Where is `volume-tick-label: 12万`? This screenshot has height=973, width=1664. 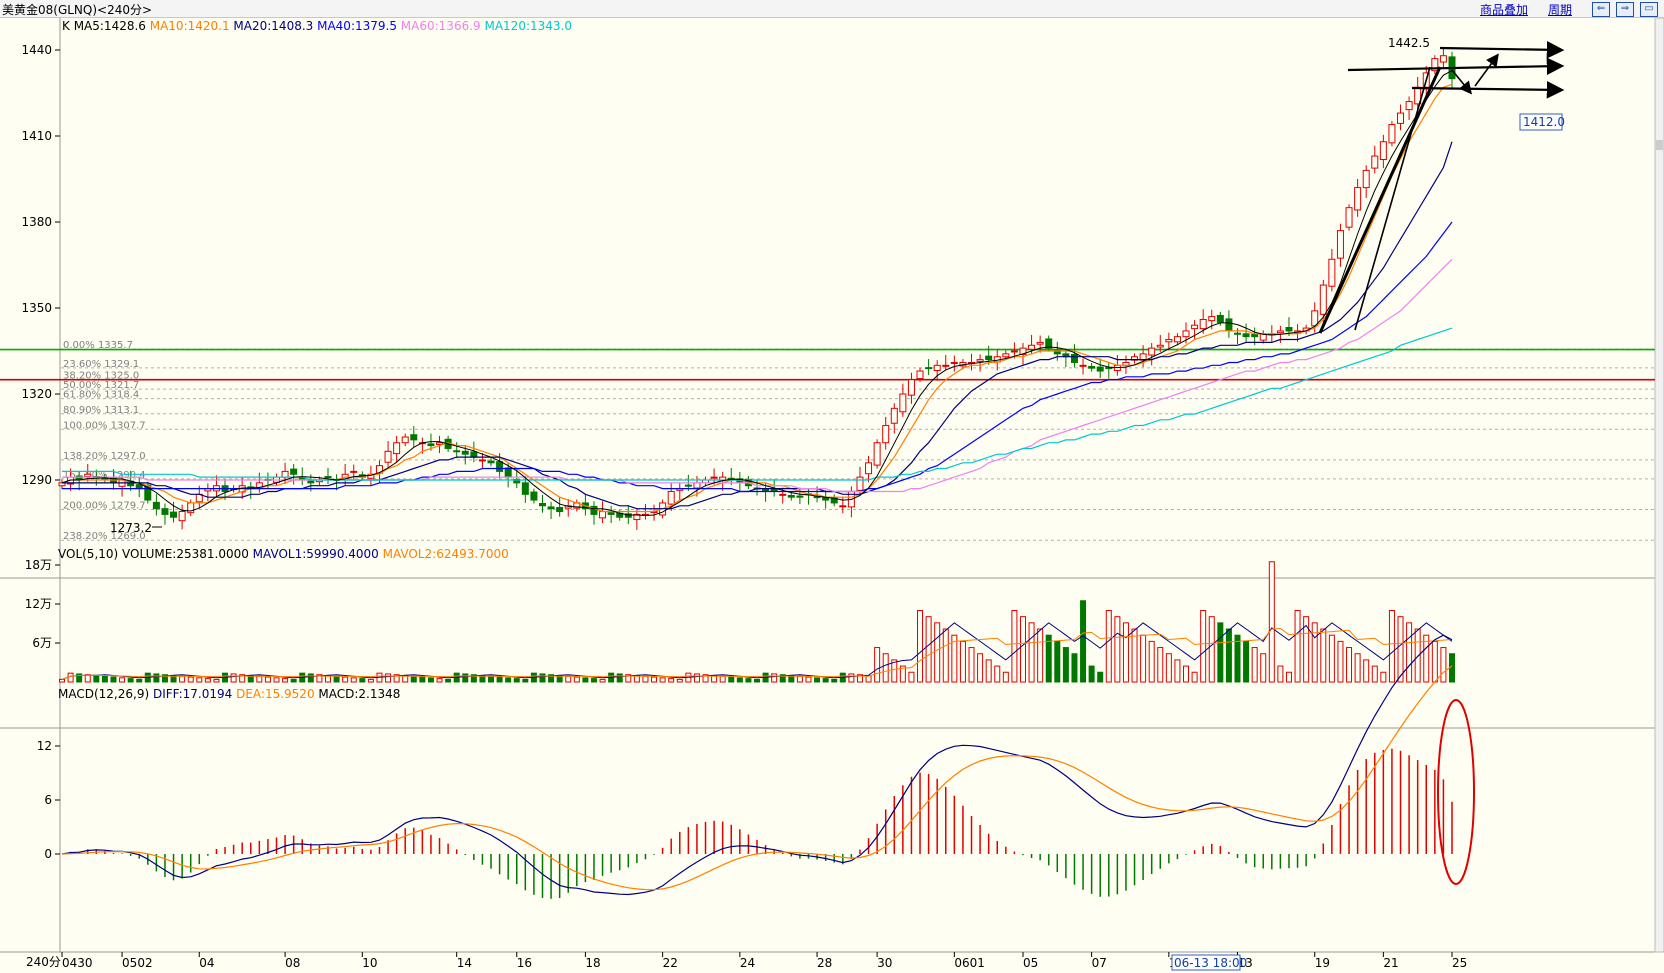 volume-tick-label: 12万 is located at coordinates (38, 604).